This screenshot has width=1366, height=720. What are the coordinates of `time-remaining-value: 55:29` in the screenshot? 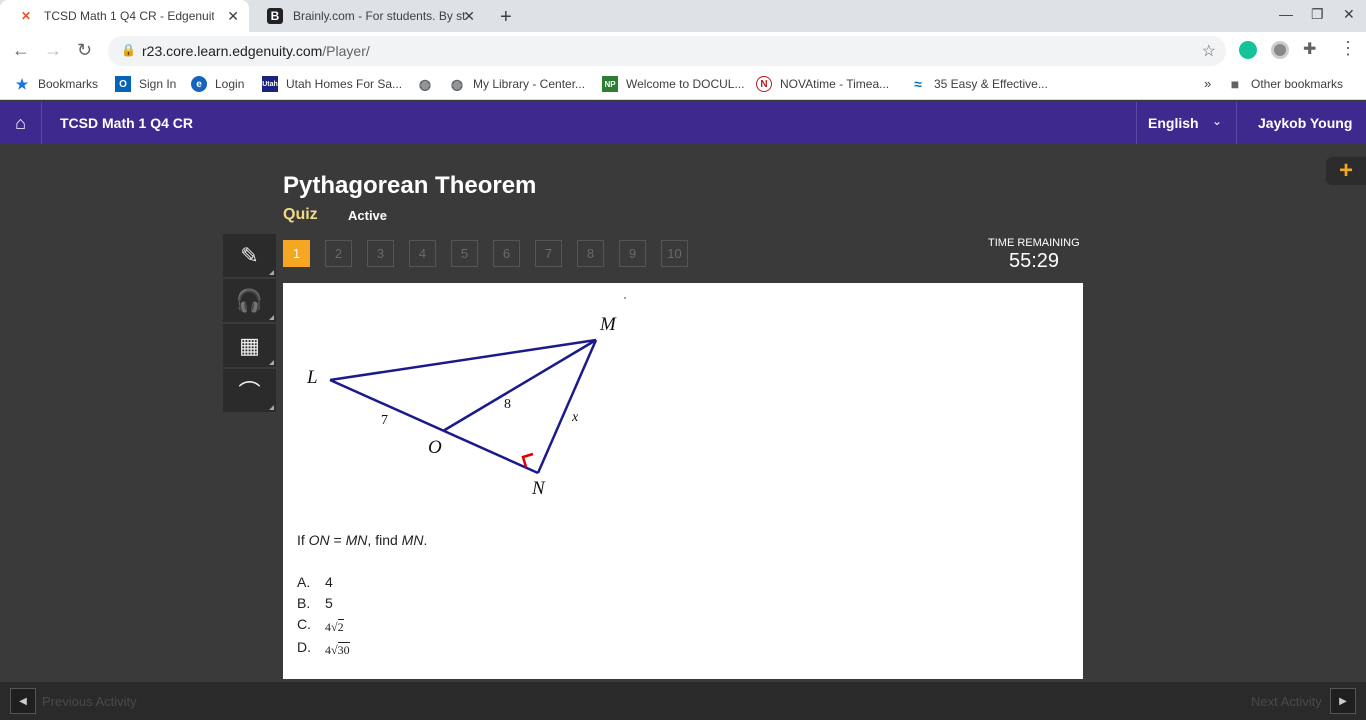 It's located at (1034, 261).